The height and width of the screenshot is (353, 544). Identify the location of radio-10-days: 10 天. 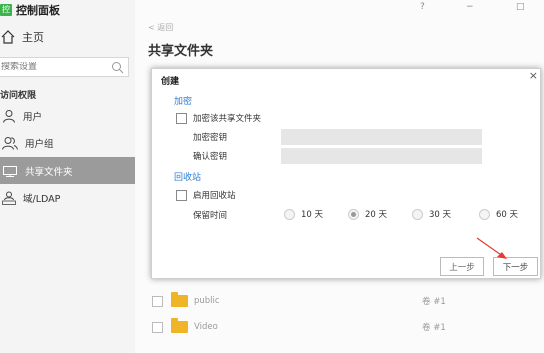
(303, 214).